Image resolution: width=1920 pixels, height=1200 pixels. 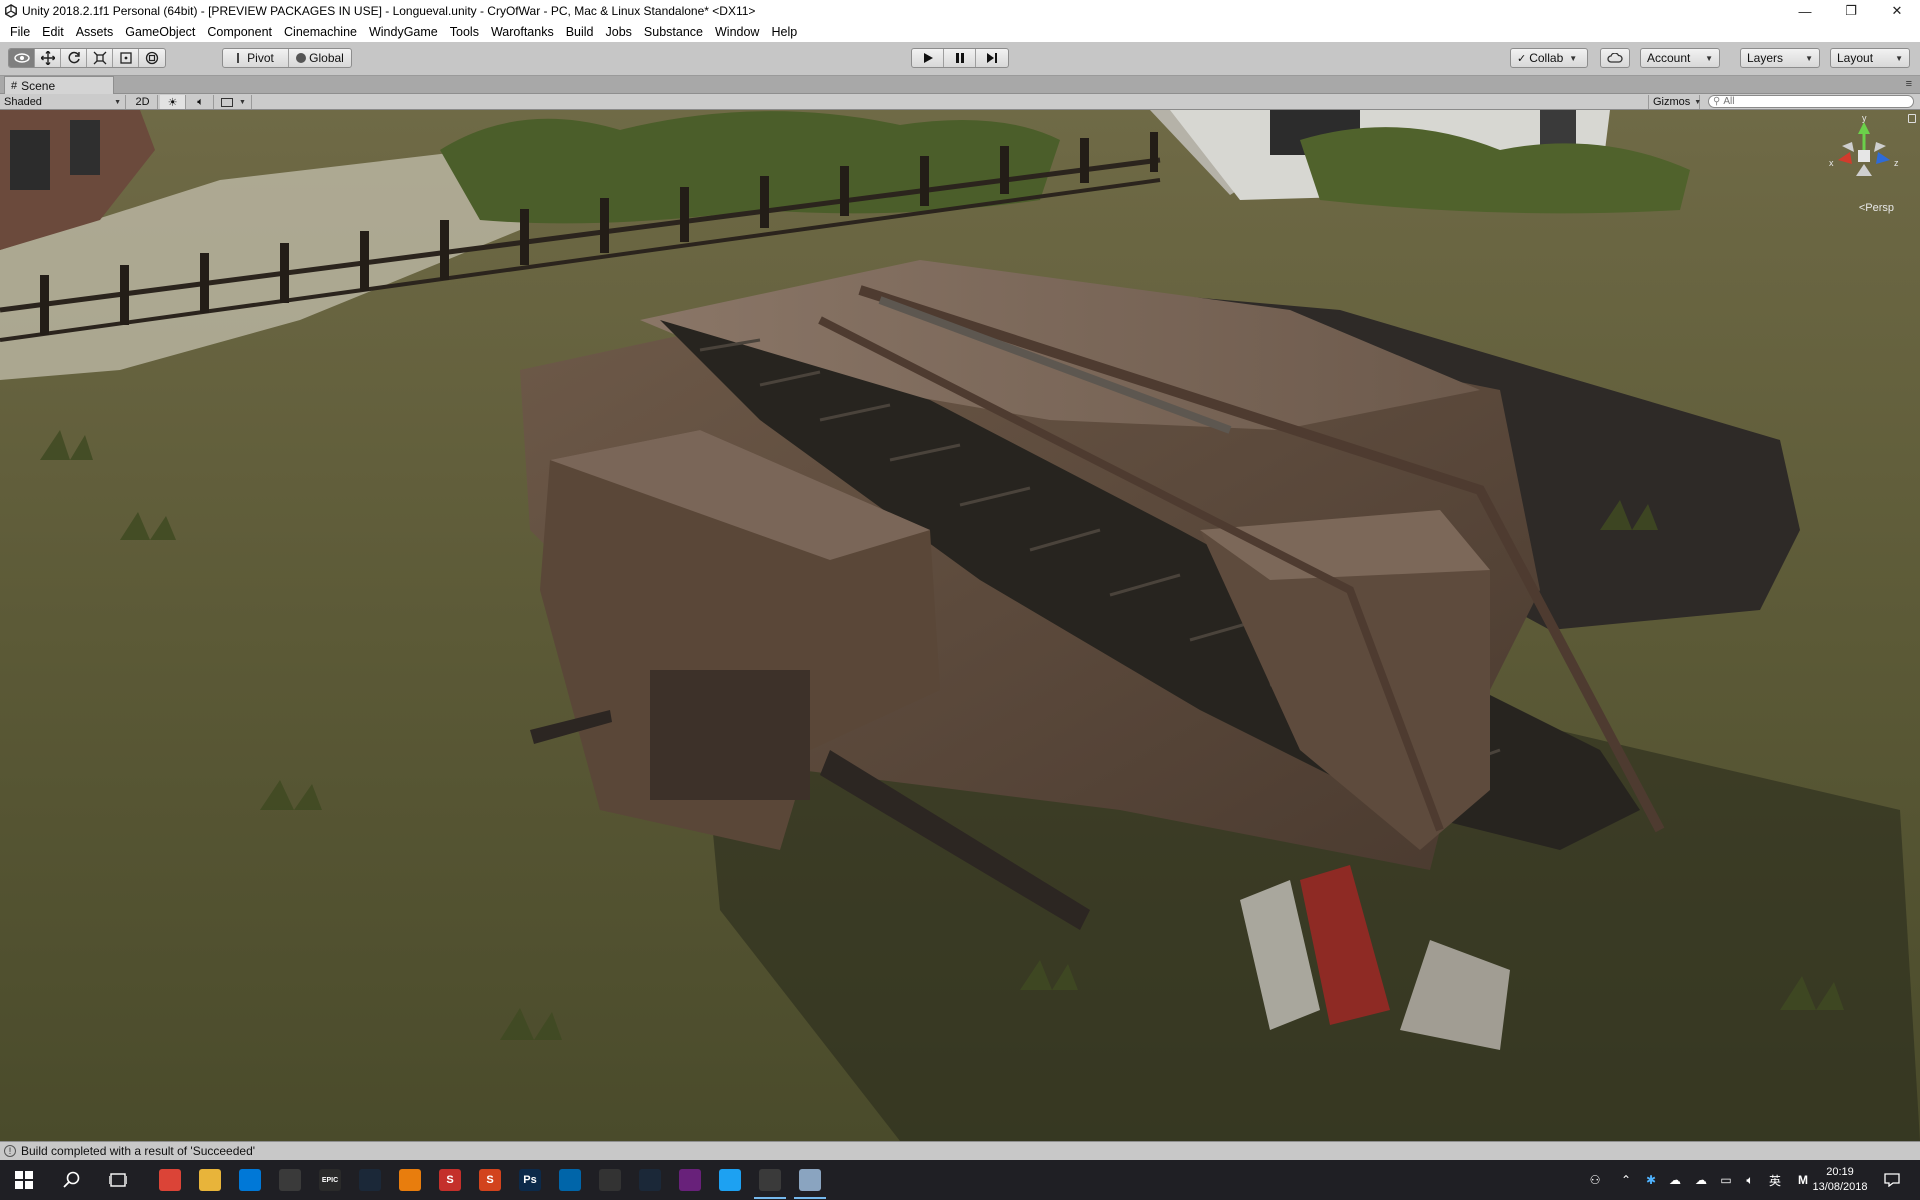 What do you see at coordinates (1701, 1180) in the screenshot?
I see `cloud-sync-icon: ☁` at bounding box center [1701, 1180].